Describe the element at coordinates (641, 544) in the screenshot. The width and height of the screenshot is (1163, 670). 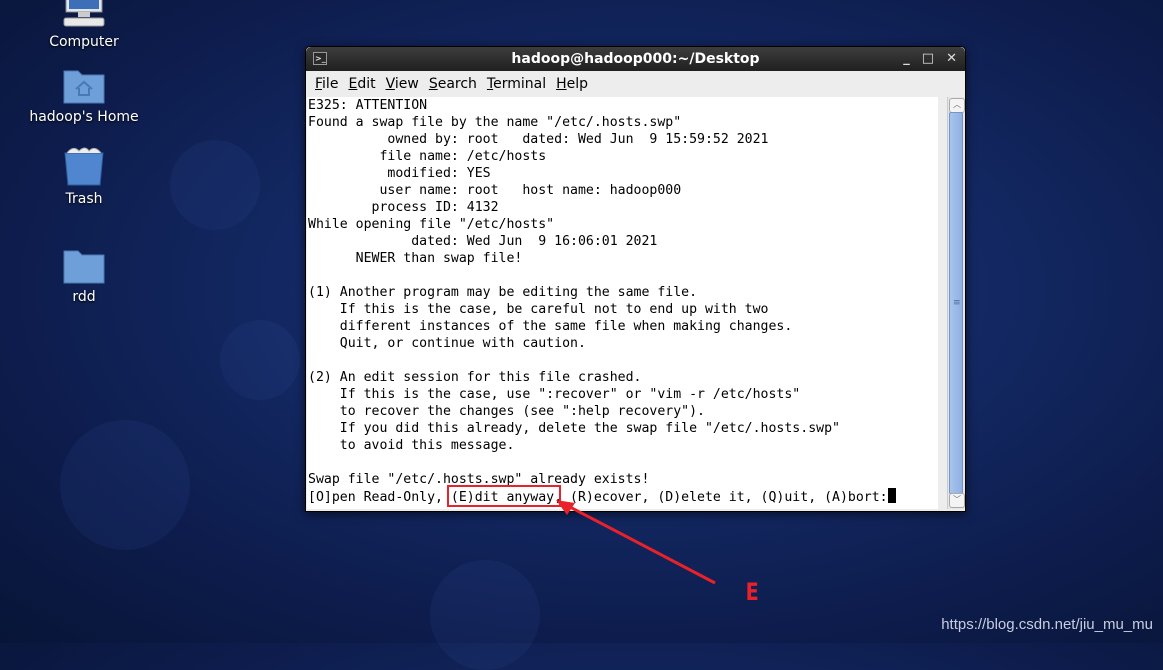
I see `arrow-line` at that location.